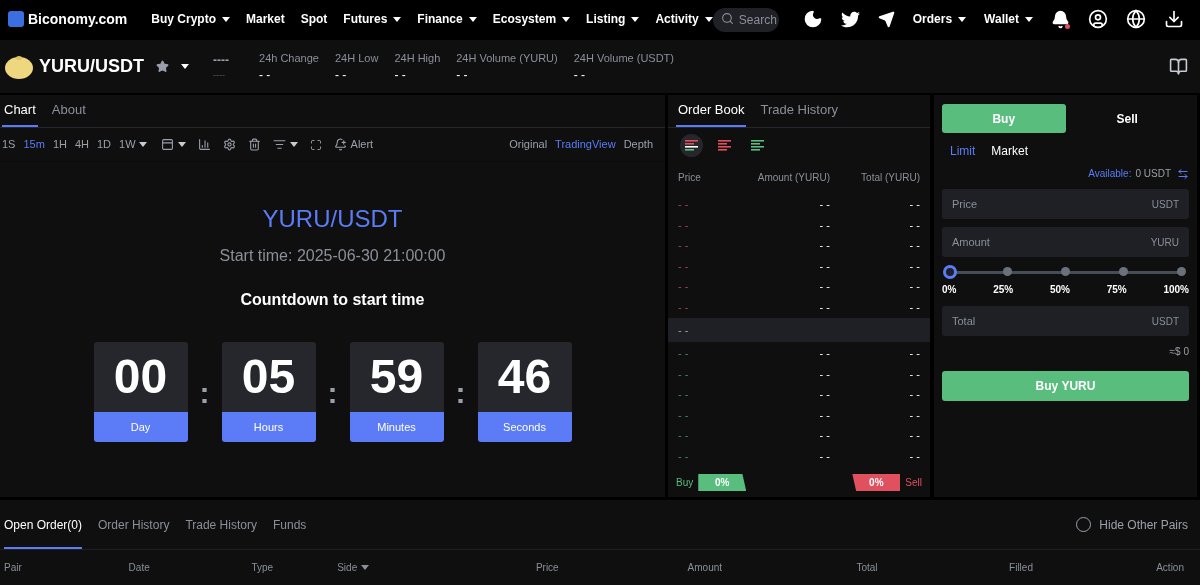  I want to click on fullscreen-icon, so click(315, 144).